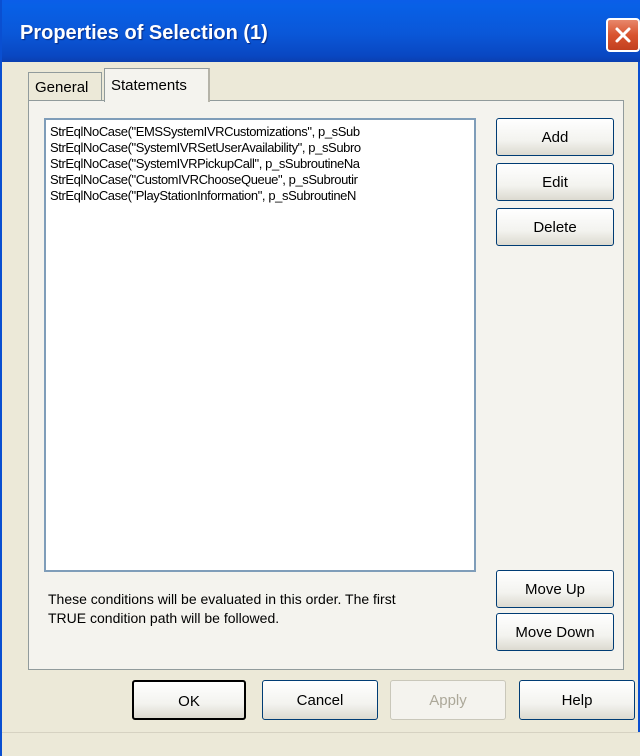 The height and width of the screenshot is (756, 640). I want to click on ok-button: OK, so click(189, 700).